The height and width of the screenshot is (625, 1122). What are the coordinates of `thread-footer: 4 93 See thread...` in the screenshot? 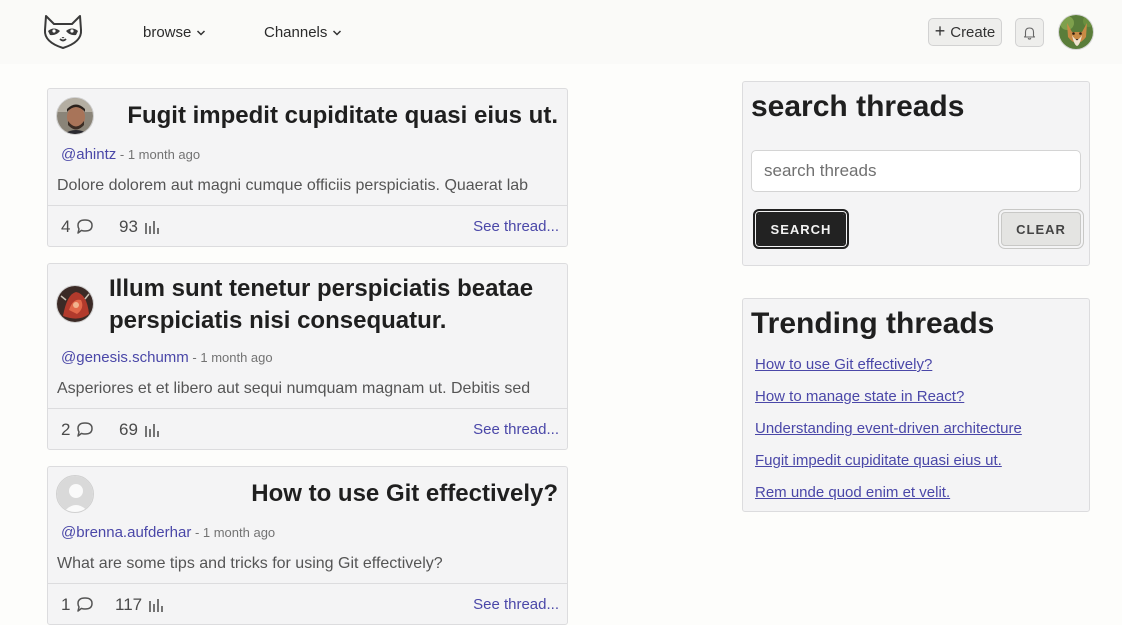 It's located at (307, 225).